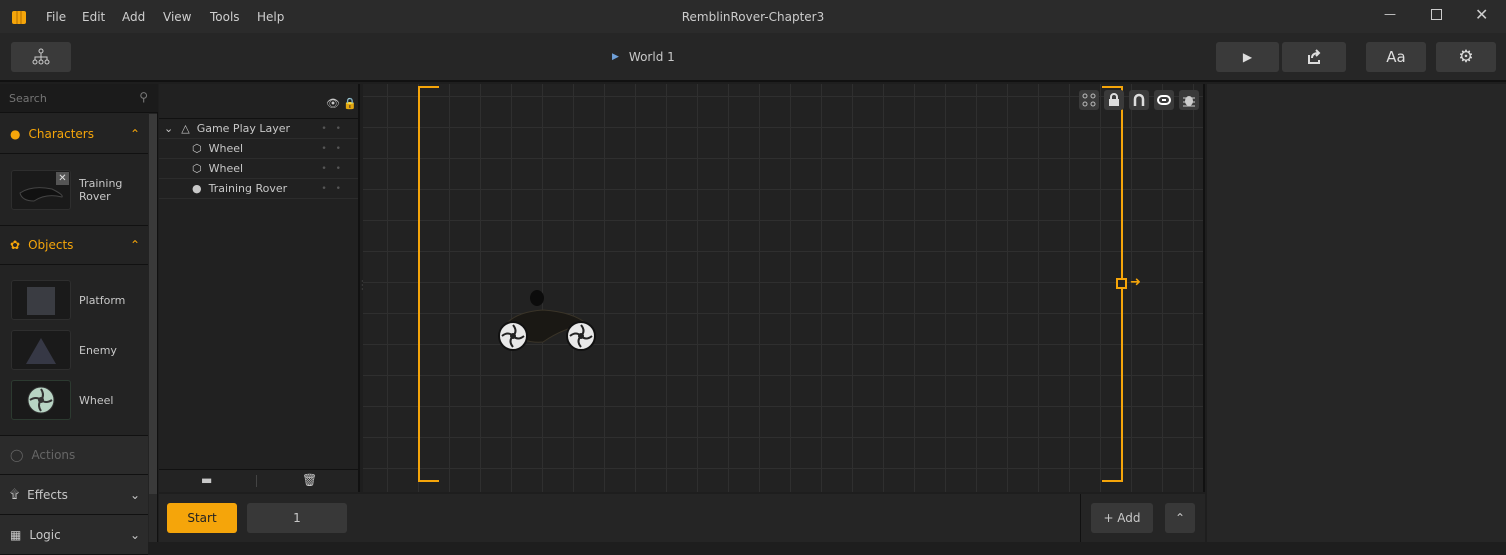  Describe the element at coordinates (17, 455) in the screenshot. I see `play-circle-icon: ◯` at that location.